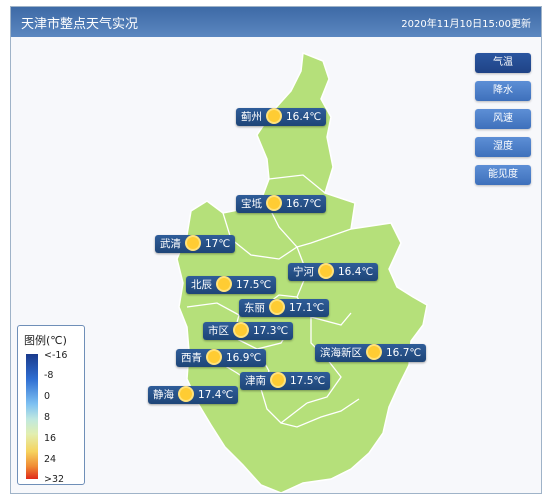 The height and width of the screenshot is (499, 550). Describe the element at coordinates (254, 308) in the screenshot. I see `station-name: 东丽` at that location.